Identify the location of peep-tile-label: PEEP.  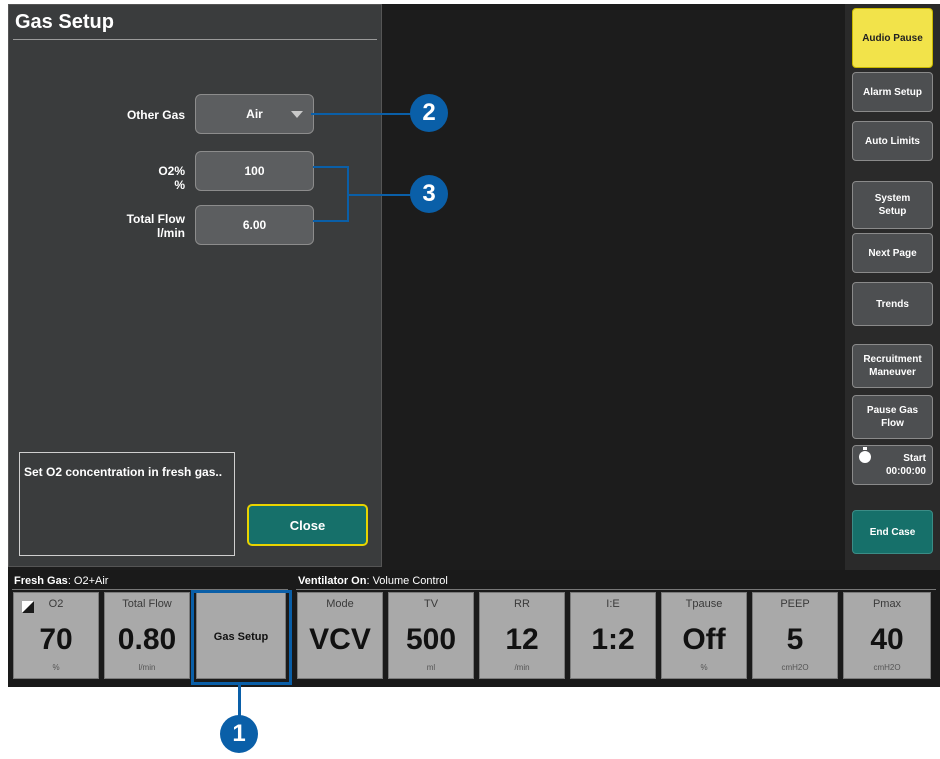
(795, 604).